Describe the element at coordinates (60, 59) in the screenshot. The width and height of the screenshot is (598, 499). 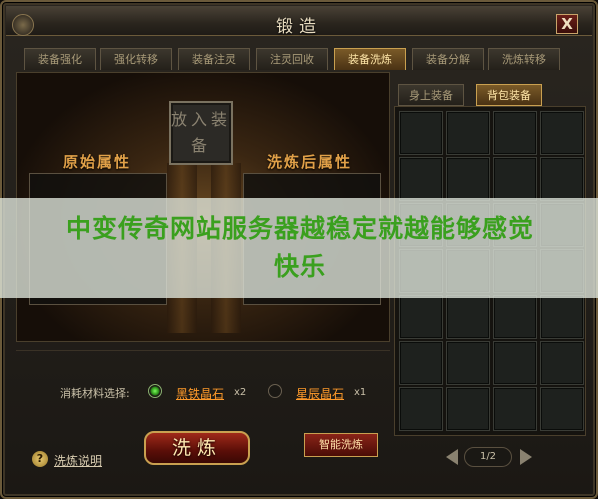
I see `tab-equip-enhance: 装备强化` at that location.